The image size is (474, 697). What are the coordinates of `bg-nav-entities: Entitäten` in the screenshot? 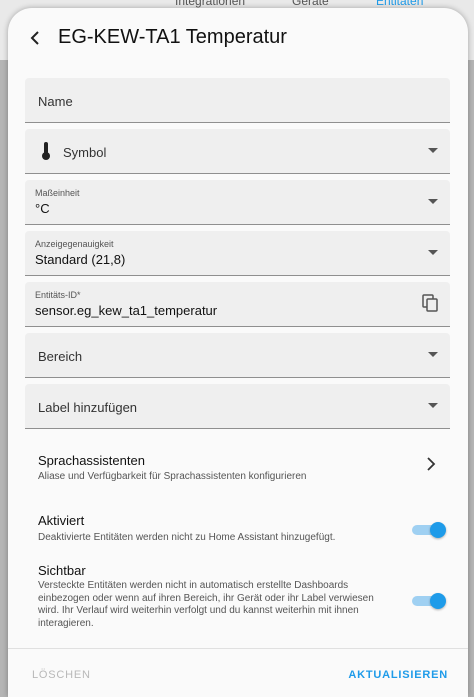 It's located at (400, 4).